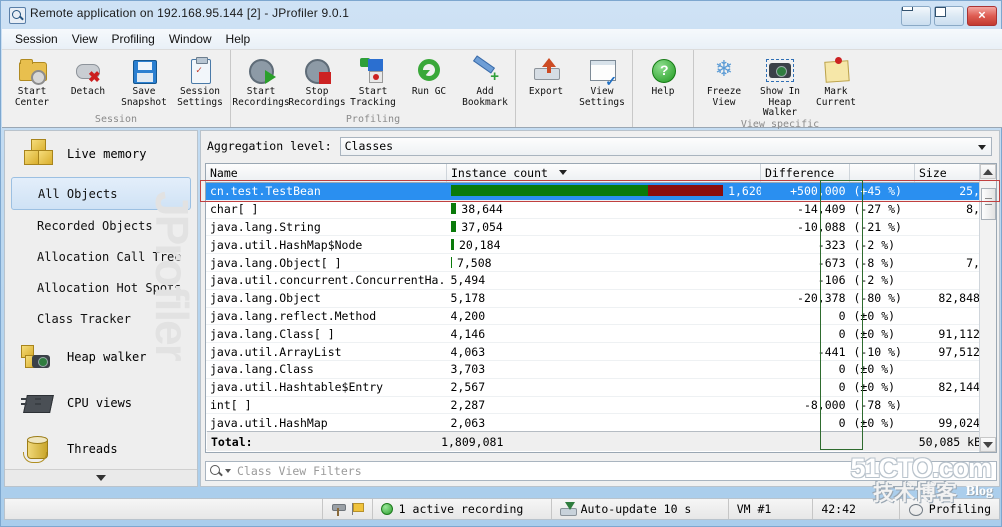 The width and height of the screenshot is (1002, 527). I want to click on scrollbar-thumb, so click(988, 204).